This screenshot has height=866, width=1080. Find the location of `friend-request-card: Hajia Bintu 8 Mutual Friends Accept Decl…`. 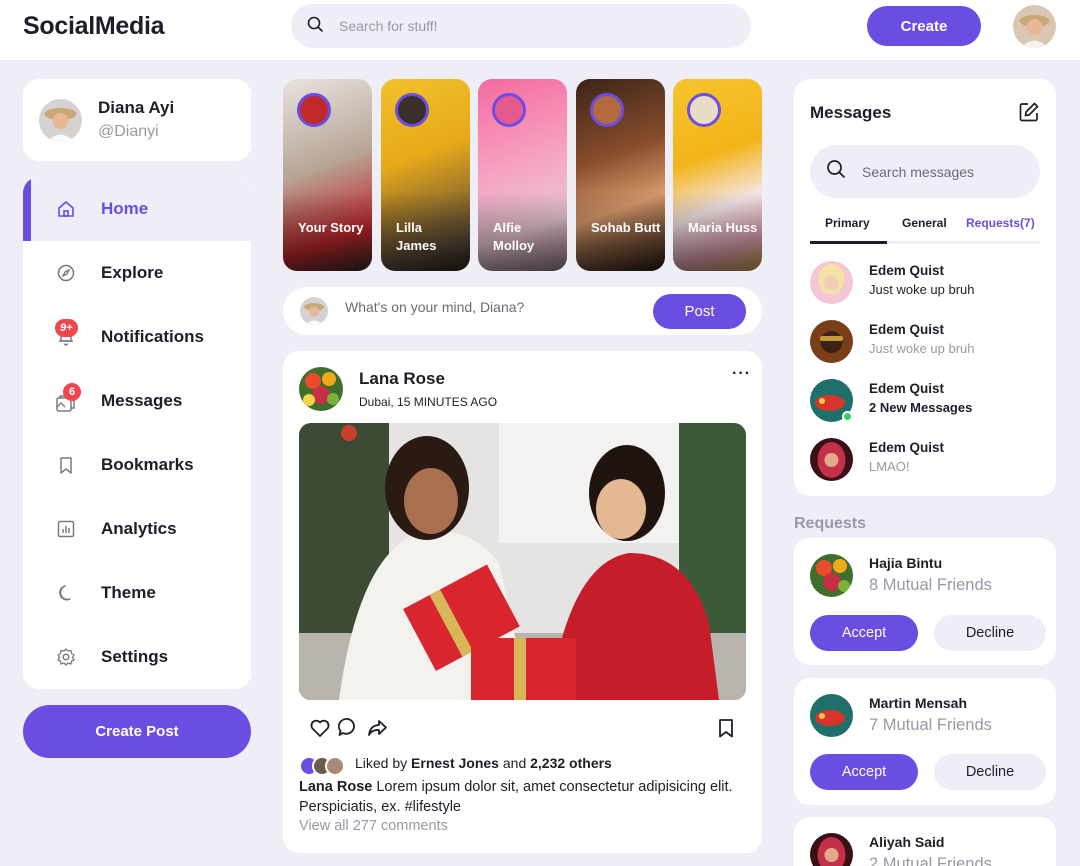

friend-request-card: Hajia Bintu 8 Mutual Friends Accept Decl… is located at coordinates (925, 601).